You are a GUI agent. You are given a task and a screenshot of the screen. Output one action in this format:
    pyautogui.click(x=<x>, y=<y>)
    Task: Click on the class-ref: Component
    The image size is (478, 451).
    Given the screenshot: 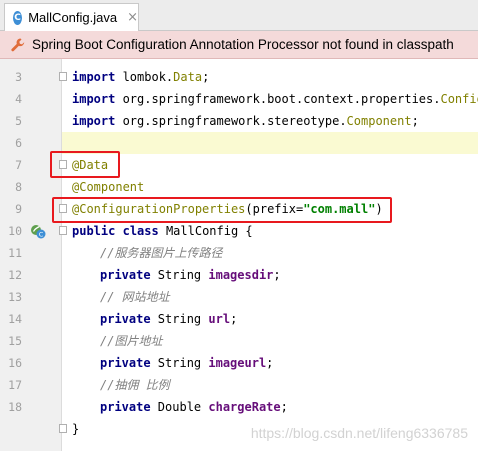 What is the action you would take?
    pyautogui.click(x=379, y=121)
    